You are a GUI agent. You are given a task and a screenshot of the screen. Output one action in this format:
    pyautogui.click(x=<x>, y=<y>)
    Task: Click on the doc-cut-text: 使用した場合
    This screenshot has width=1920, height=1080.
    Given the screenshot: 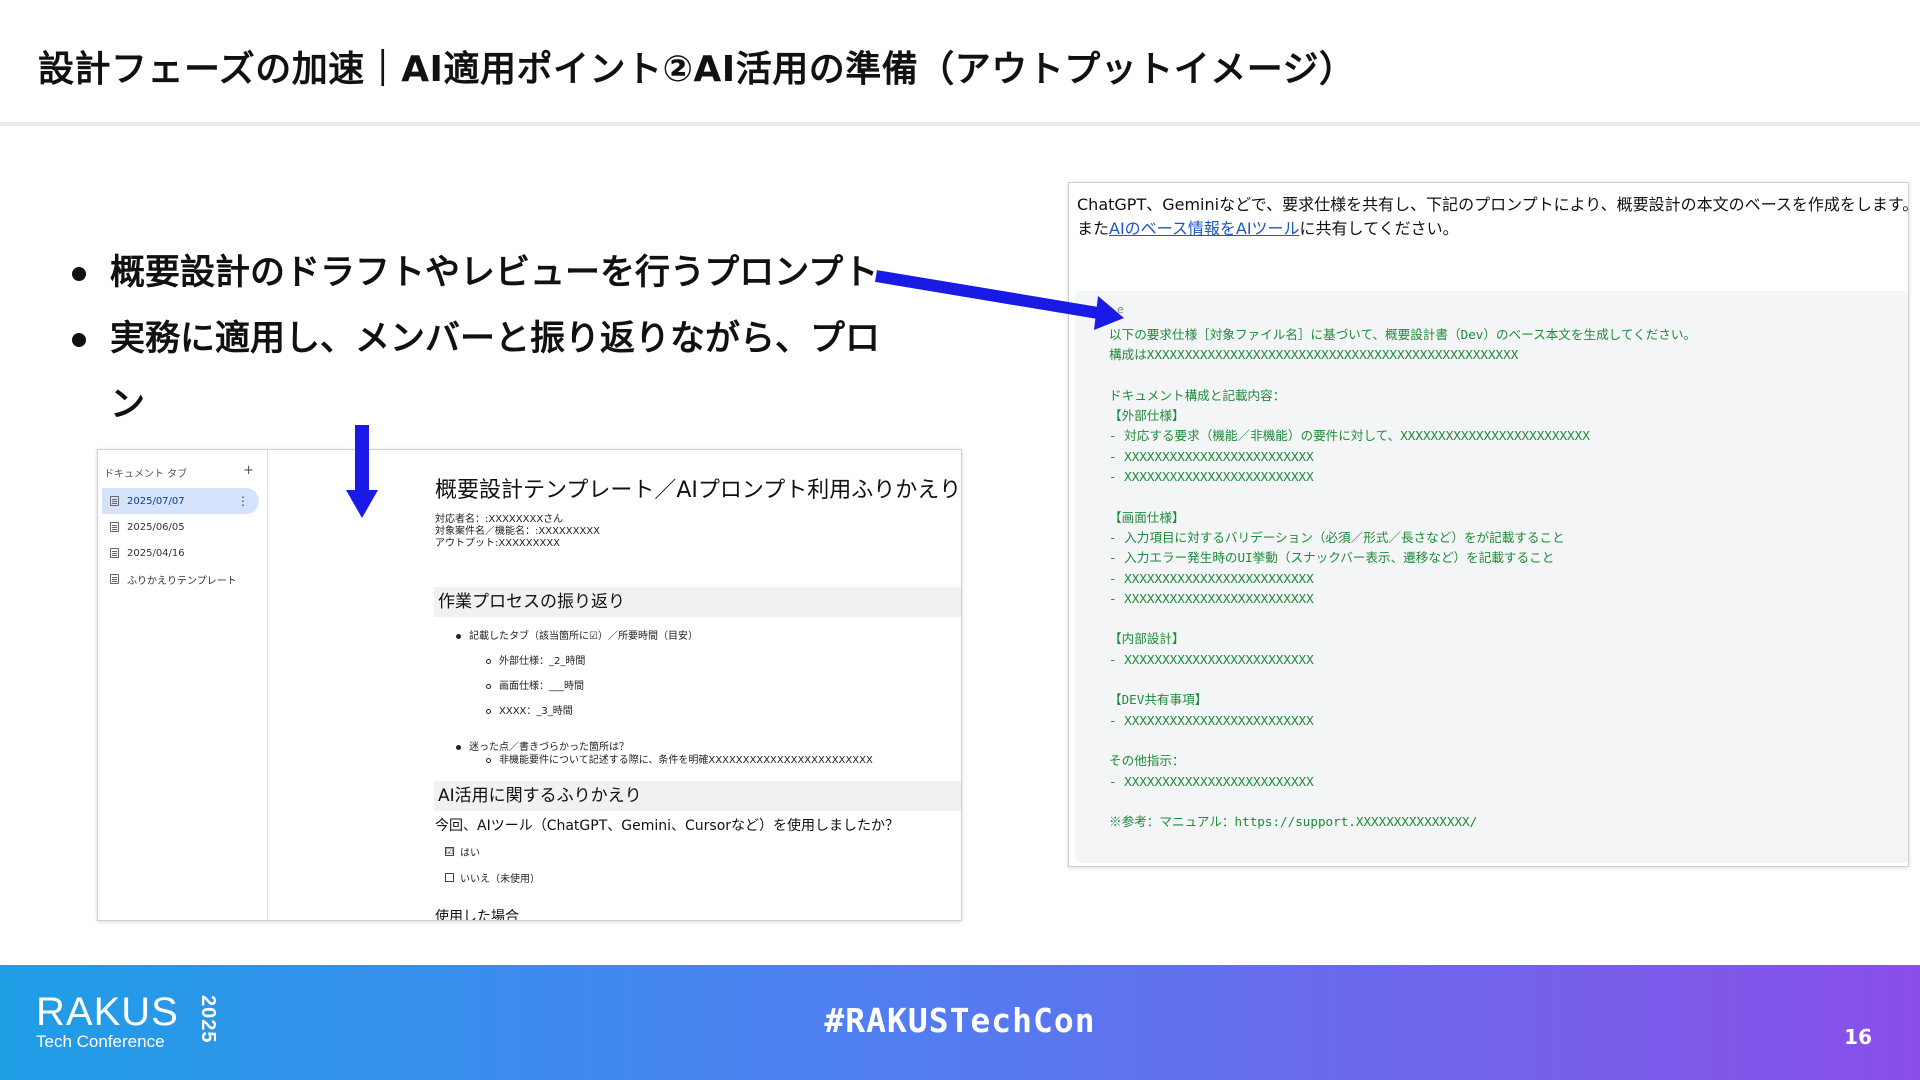 What is the action you would take?
    pyautogui.click(x=477, y=915)
    